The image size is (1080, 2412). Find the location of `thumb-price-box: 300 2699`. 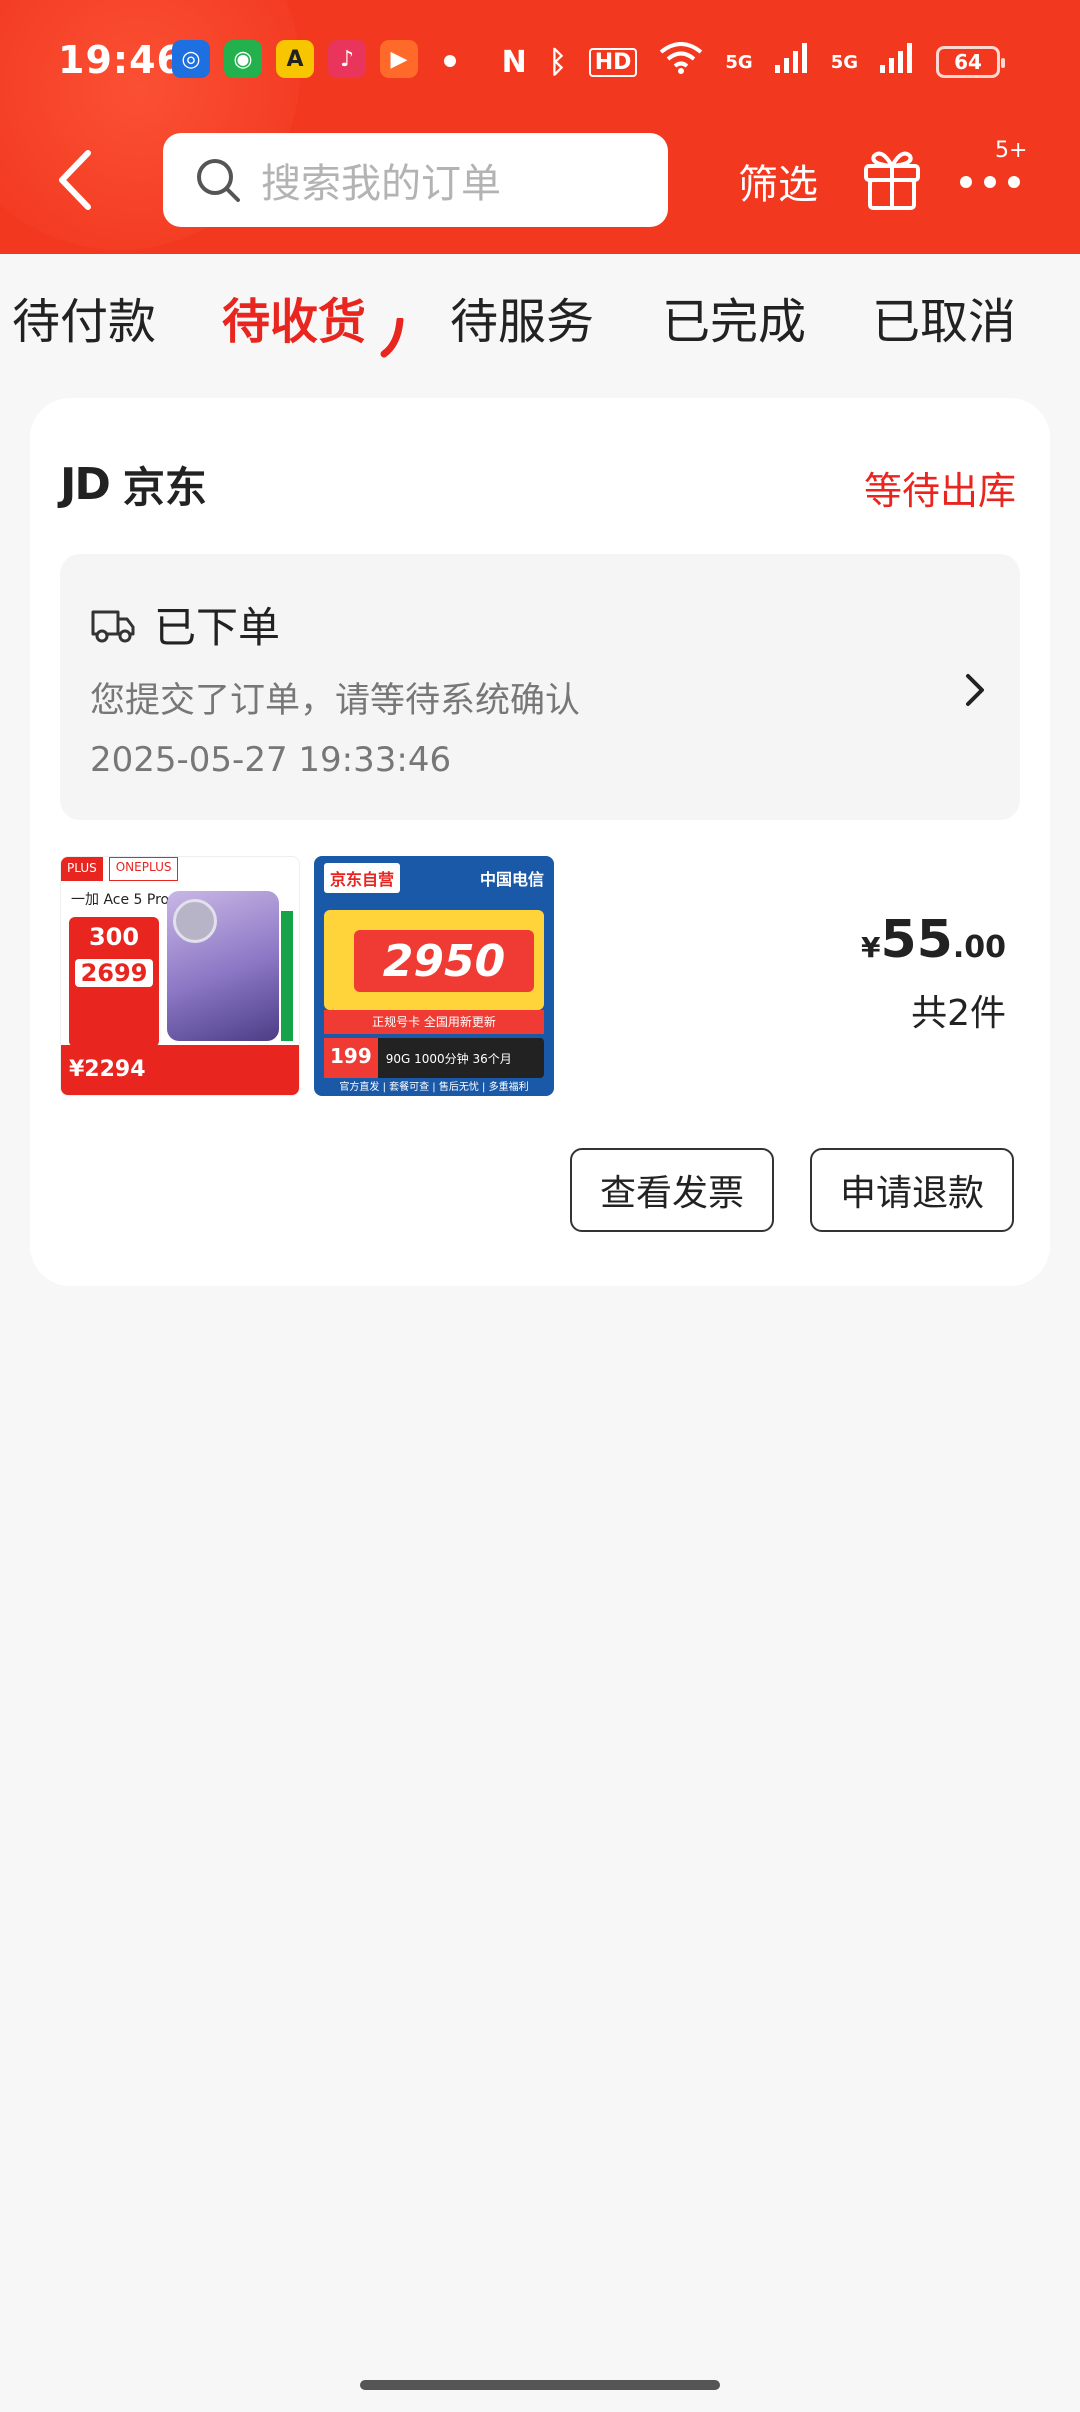

thumb-price-box: 300 2699 is located at coordinates (114, 982).